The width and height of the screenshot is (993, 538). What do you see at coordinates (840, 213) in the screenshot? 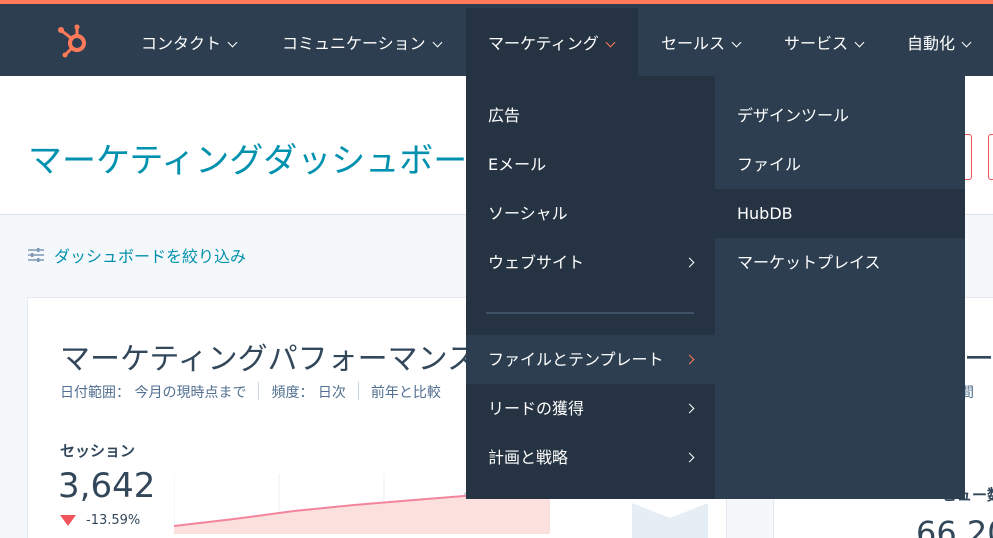
I see `submenu-item-hubdb: HubDB` at bounding box center [840, 213].